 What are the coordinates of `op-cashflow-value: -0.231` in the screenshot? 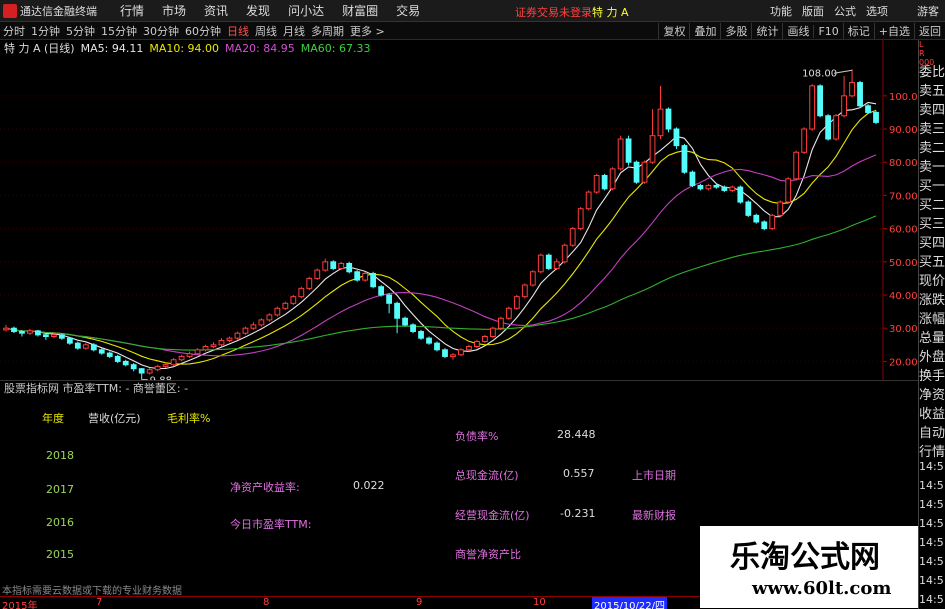 It's located at (578, 513).